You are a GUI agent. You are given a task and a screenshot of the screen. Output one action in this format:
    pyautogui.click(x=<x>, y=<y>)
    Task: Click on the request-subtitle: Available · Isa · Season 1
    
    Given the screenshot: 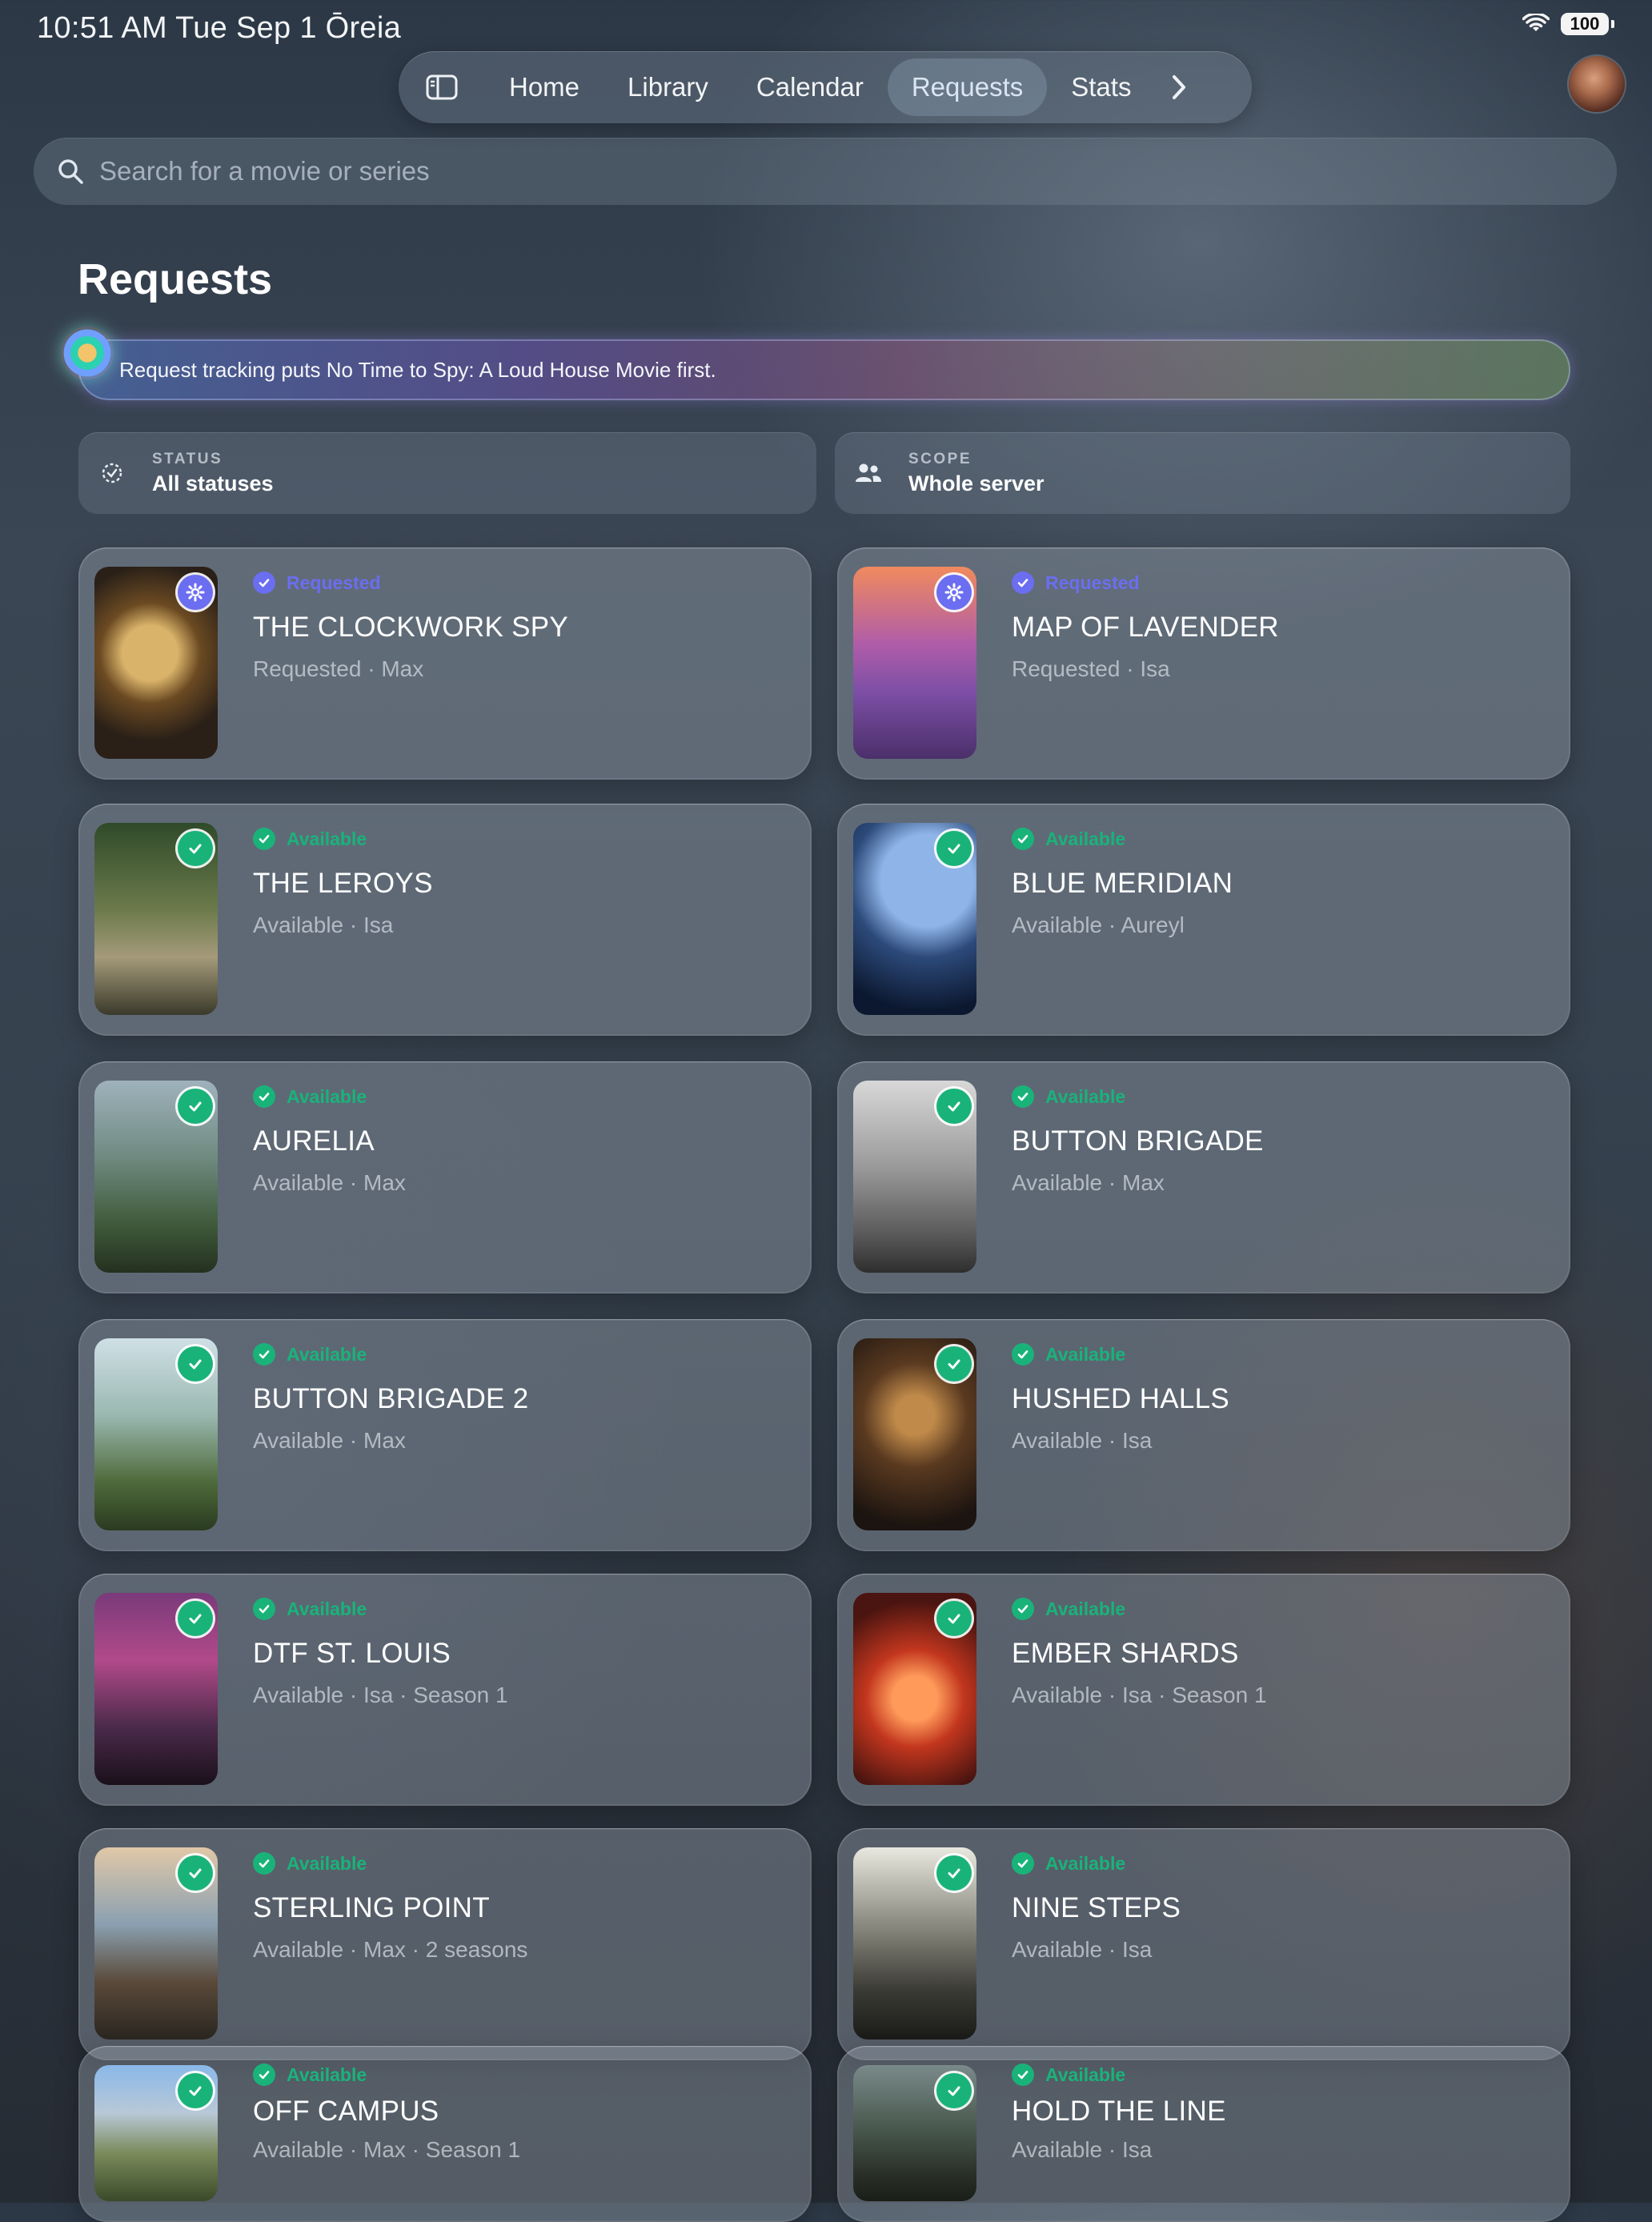 What is the action you would take?
    pyautogui.click(x=1139, y=1695)
    